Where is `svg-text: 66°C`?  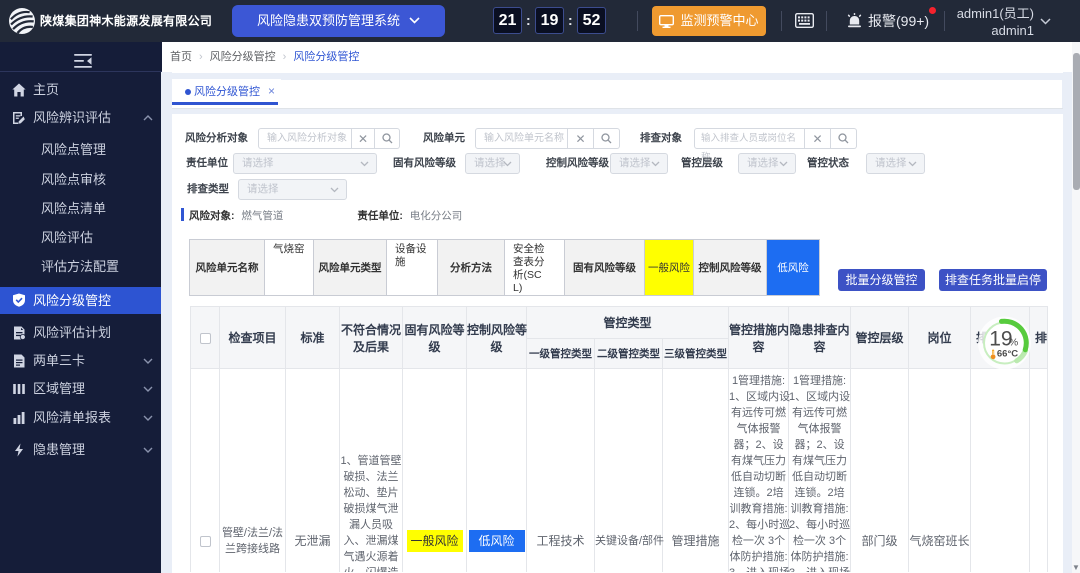 svg-text: 66°C is located at coordinates (1007, 354).